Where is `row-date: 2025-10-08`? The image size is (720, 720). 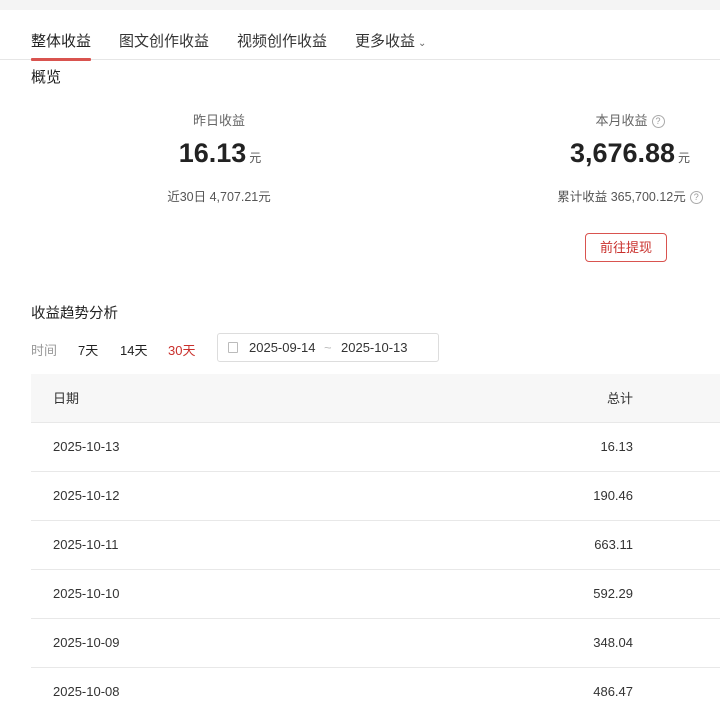
row-date: 2025-10-08 is located at coordinates (173, 691).